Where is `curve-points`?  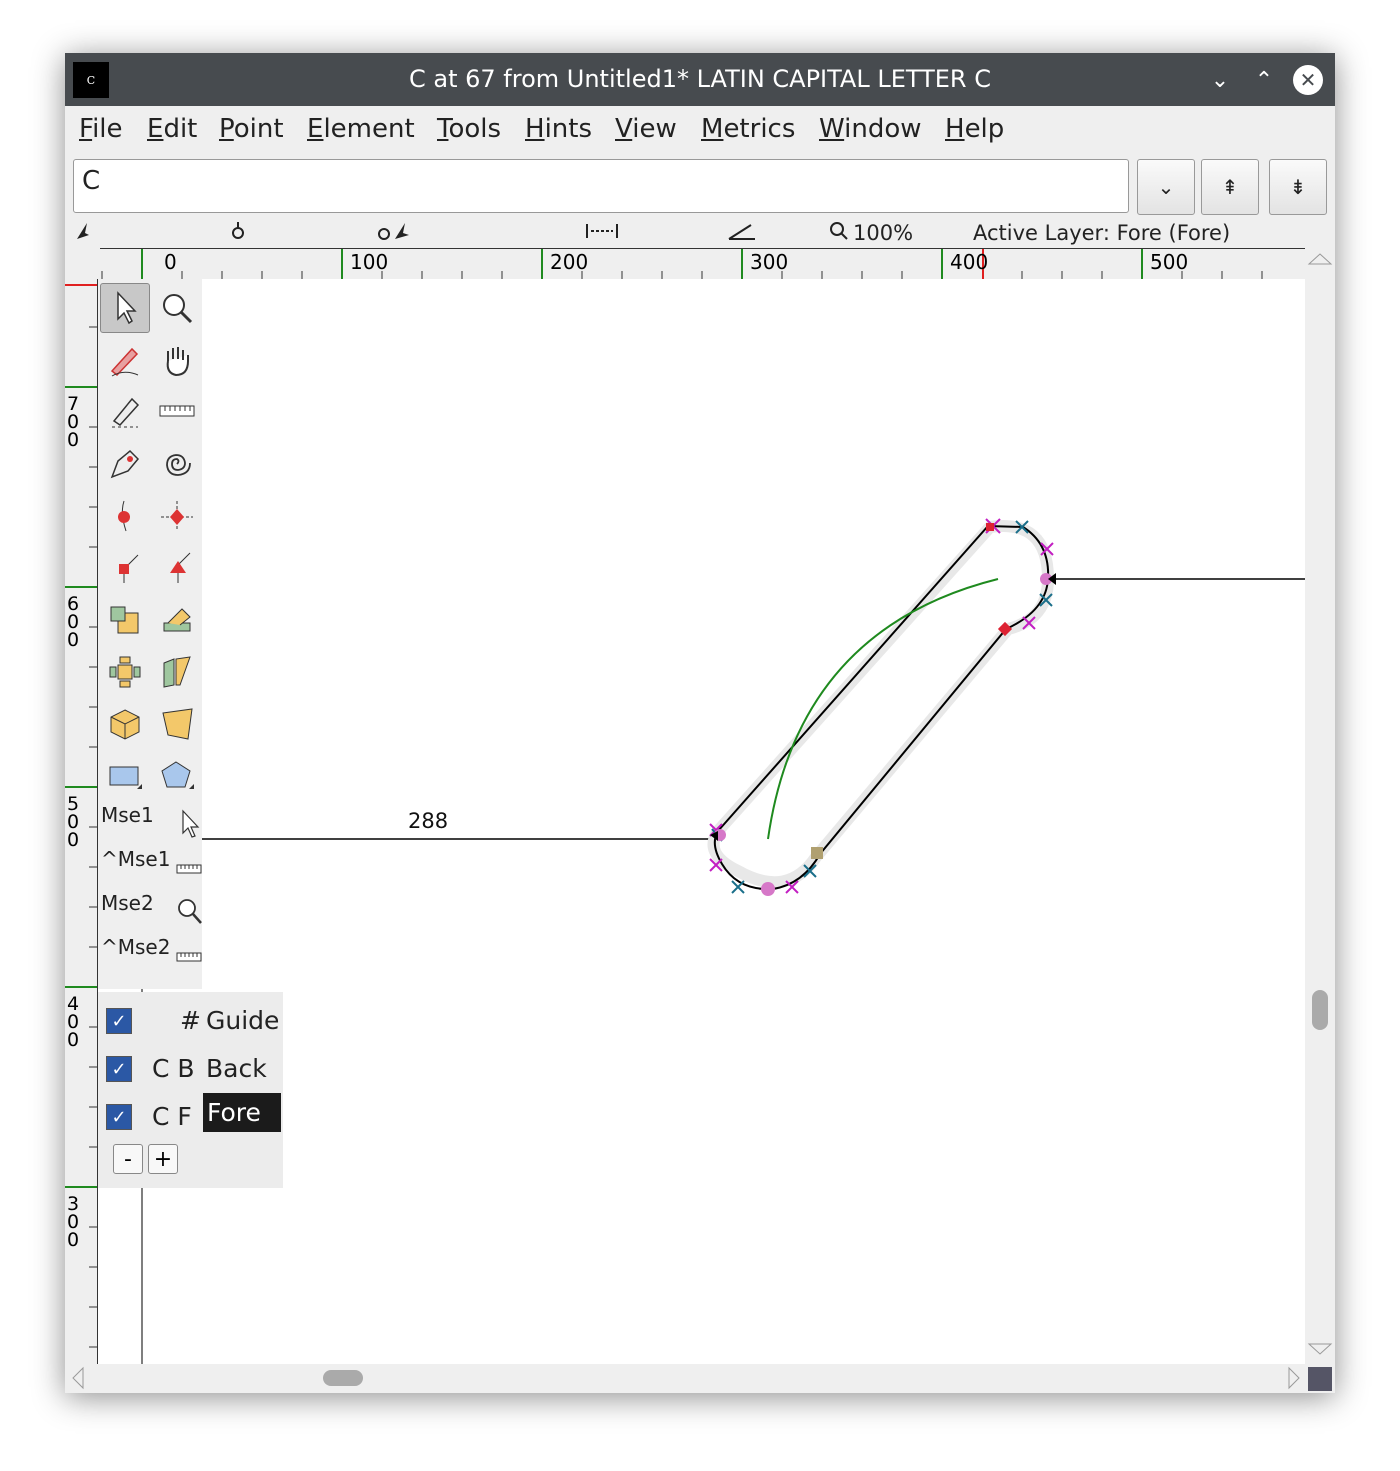
curve-points is located at coordinates (883, 734).